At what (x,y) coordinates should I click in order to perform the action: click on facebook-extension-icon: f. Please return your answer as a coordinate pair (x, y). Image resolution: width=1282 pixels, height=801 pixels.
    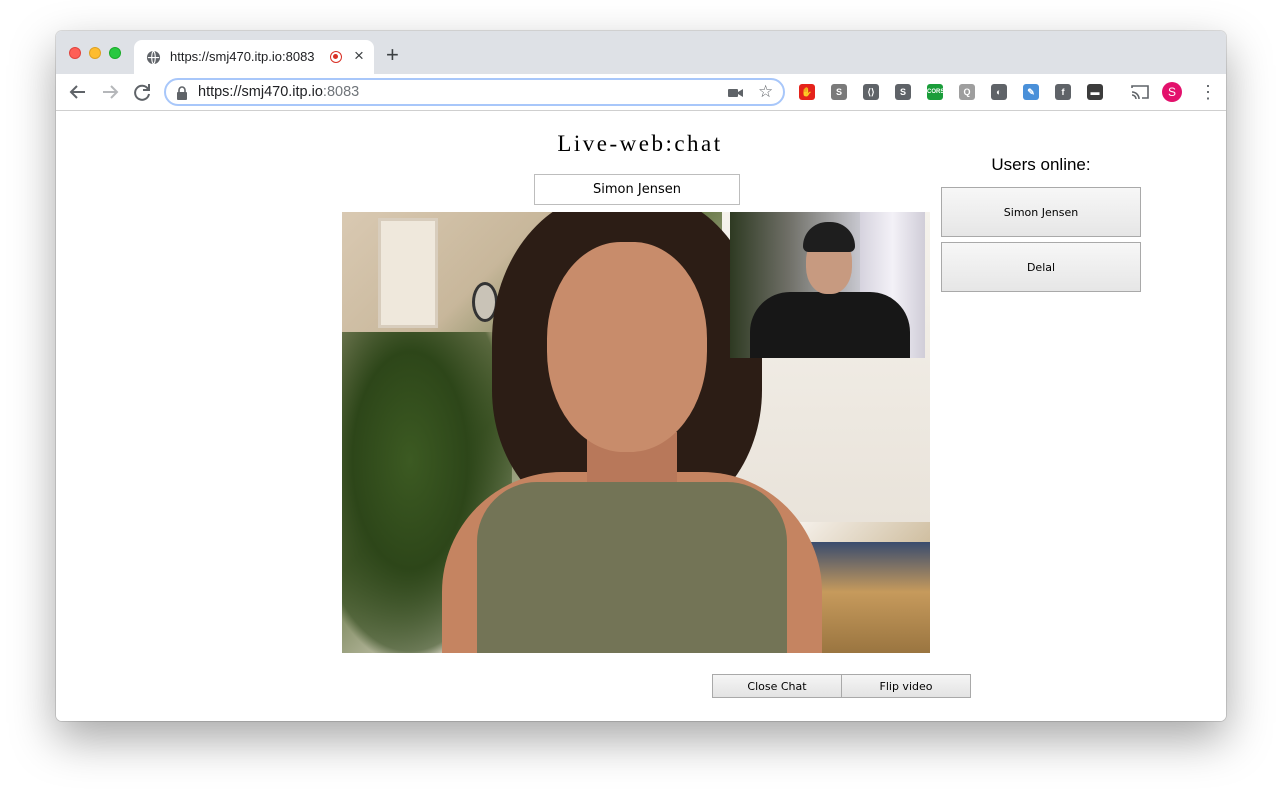
    Looking at the image, I should click on (1063, 92).